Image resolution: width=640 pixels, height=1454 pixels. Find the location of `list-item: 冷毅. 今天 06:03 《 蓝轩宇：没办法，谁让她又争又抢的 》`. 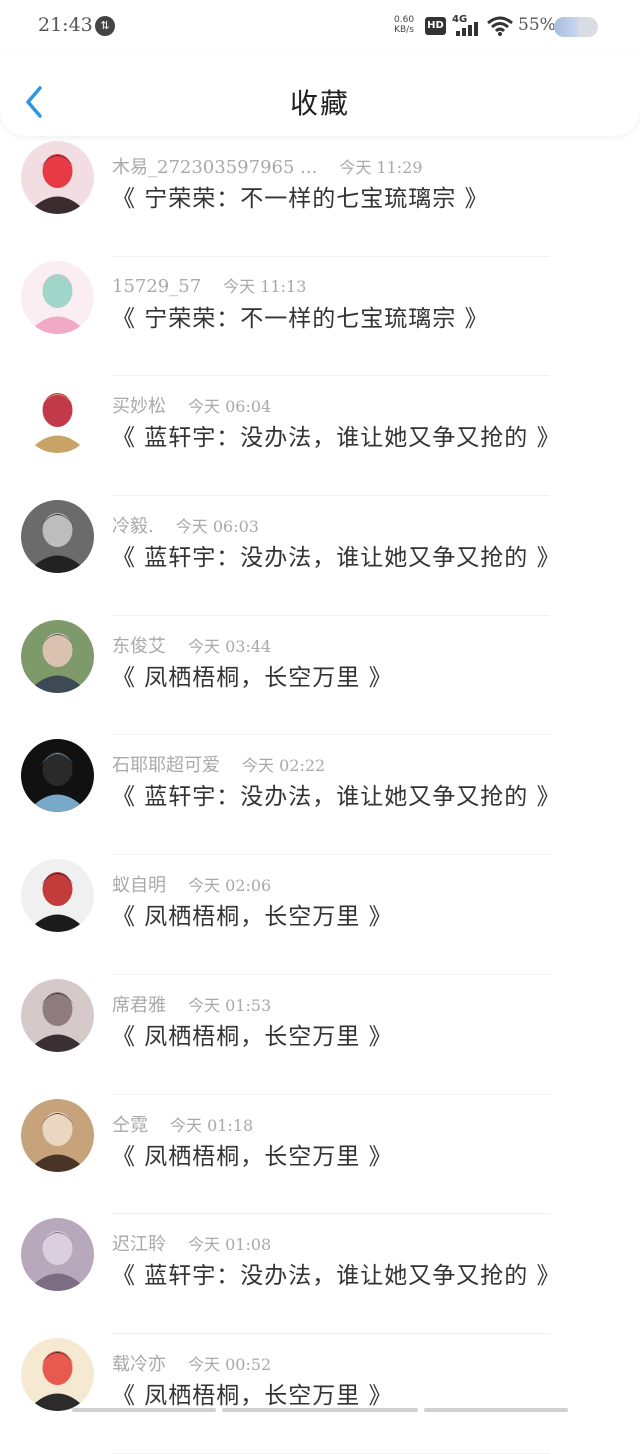

list-item: 冷毅. 今天 06:03 《 蓝轩宇：没办法，谁让她又争又抢的 》 is located at coordinates (320, 556).